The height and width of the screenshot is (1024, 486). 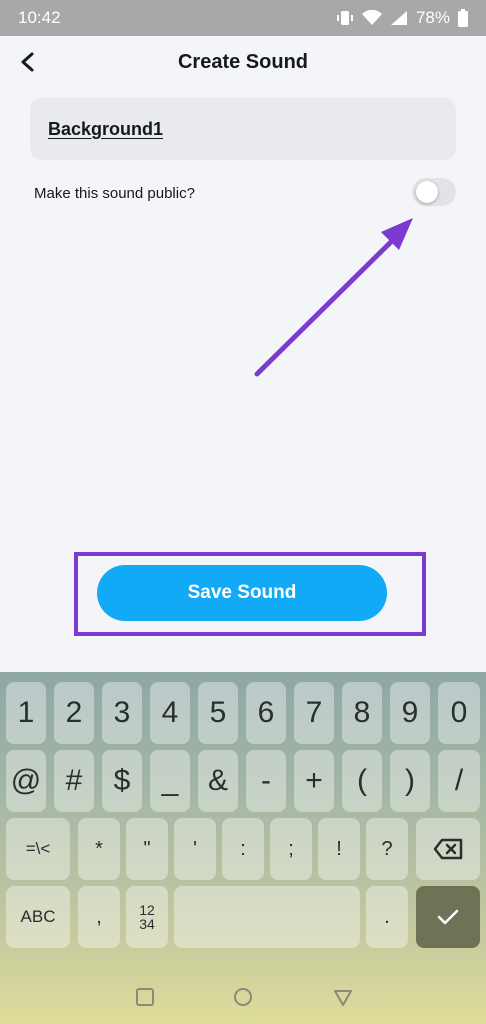 I want to click on key-dollar: $, so click(x=122, y=781).